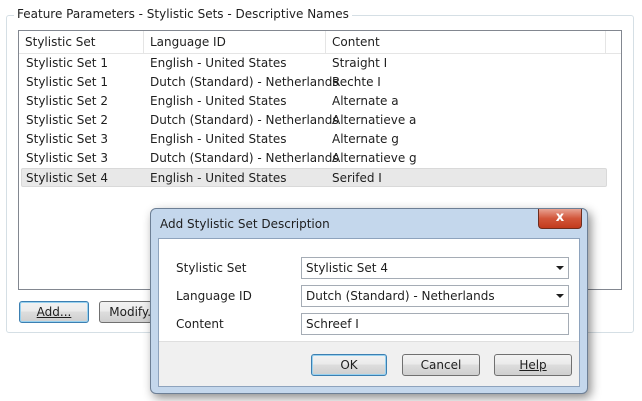 Image resolution: width=642 pixels, height=401 pixels. I want to click on cancel-button: Cancel, so click(441, 365).